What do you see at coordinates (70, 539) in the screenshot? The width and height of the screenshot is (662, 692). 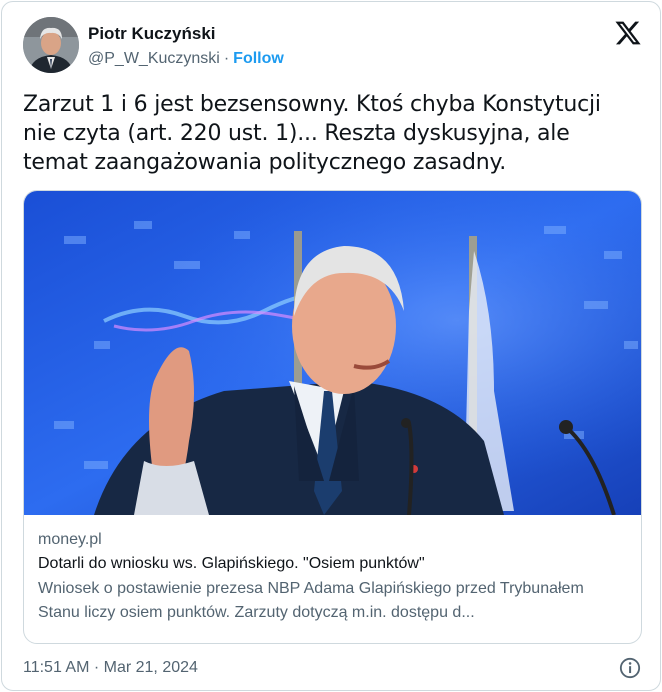 I see `link-domain: money.pl` at bounding box center [70, 539].